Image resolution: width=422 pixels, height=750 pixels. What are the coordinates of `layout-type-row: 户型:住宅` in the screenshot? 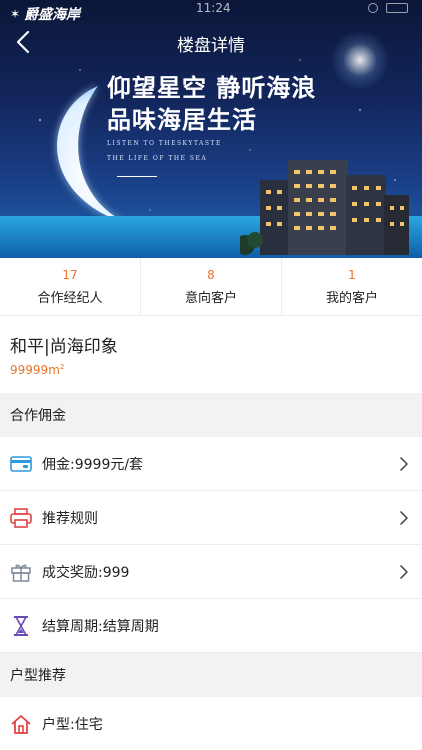 It's located at (211, 723).